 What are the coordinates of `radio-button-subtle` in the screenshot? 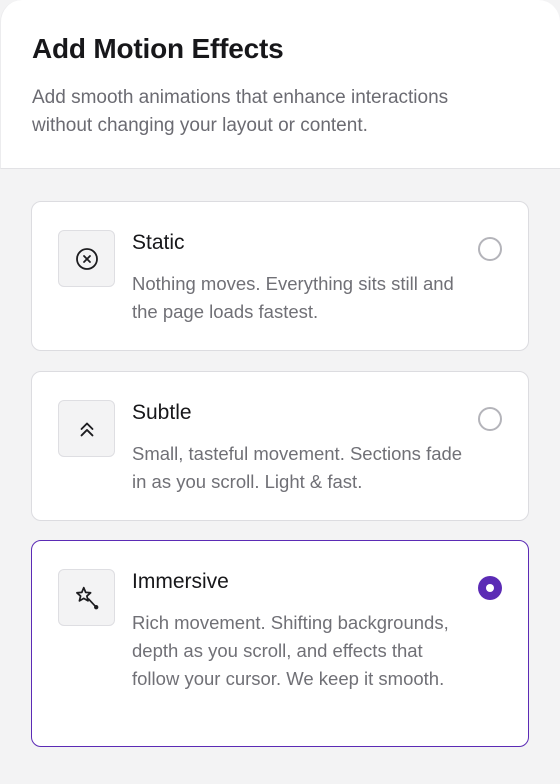 It's located at (490, 419).